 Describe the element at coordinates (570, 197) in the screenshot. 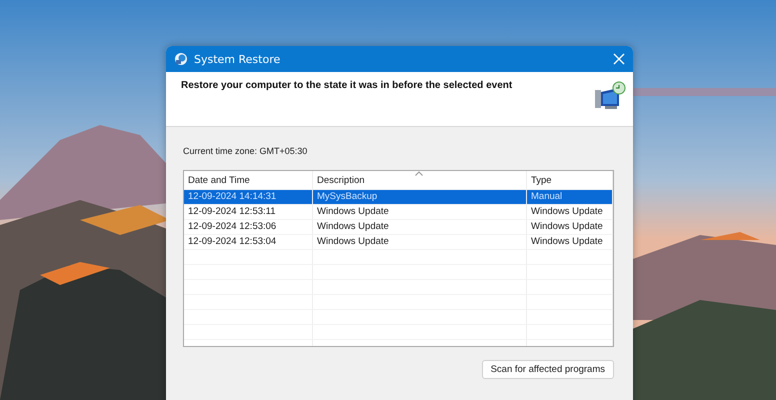

I see `table-cell: Manual` at that location.